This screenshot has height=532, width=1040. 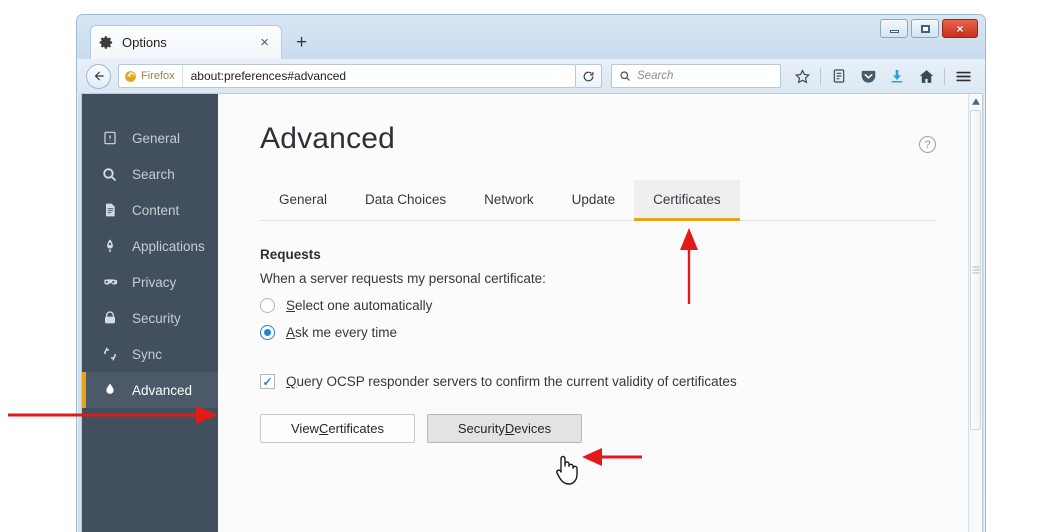 I want to click on radio-label: Ask me every time, so click(x=341, y=332).